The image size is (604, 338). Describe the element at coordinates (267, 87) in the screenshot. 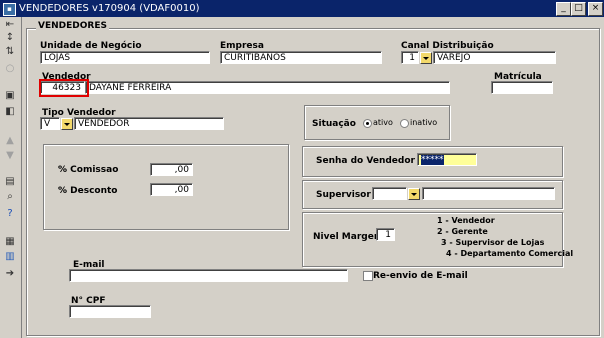

I see `vendedor-name-field: DAYANE FERREIRA` at that location.